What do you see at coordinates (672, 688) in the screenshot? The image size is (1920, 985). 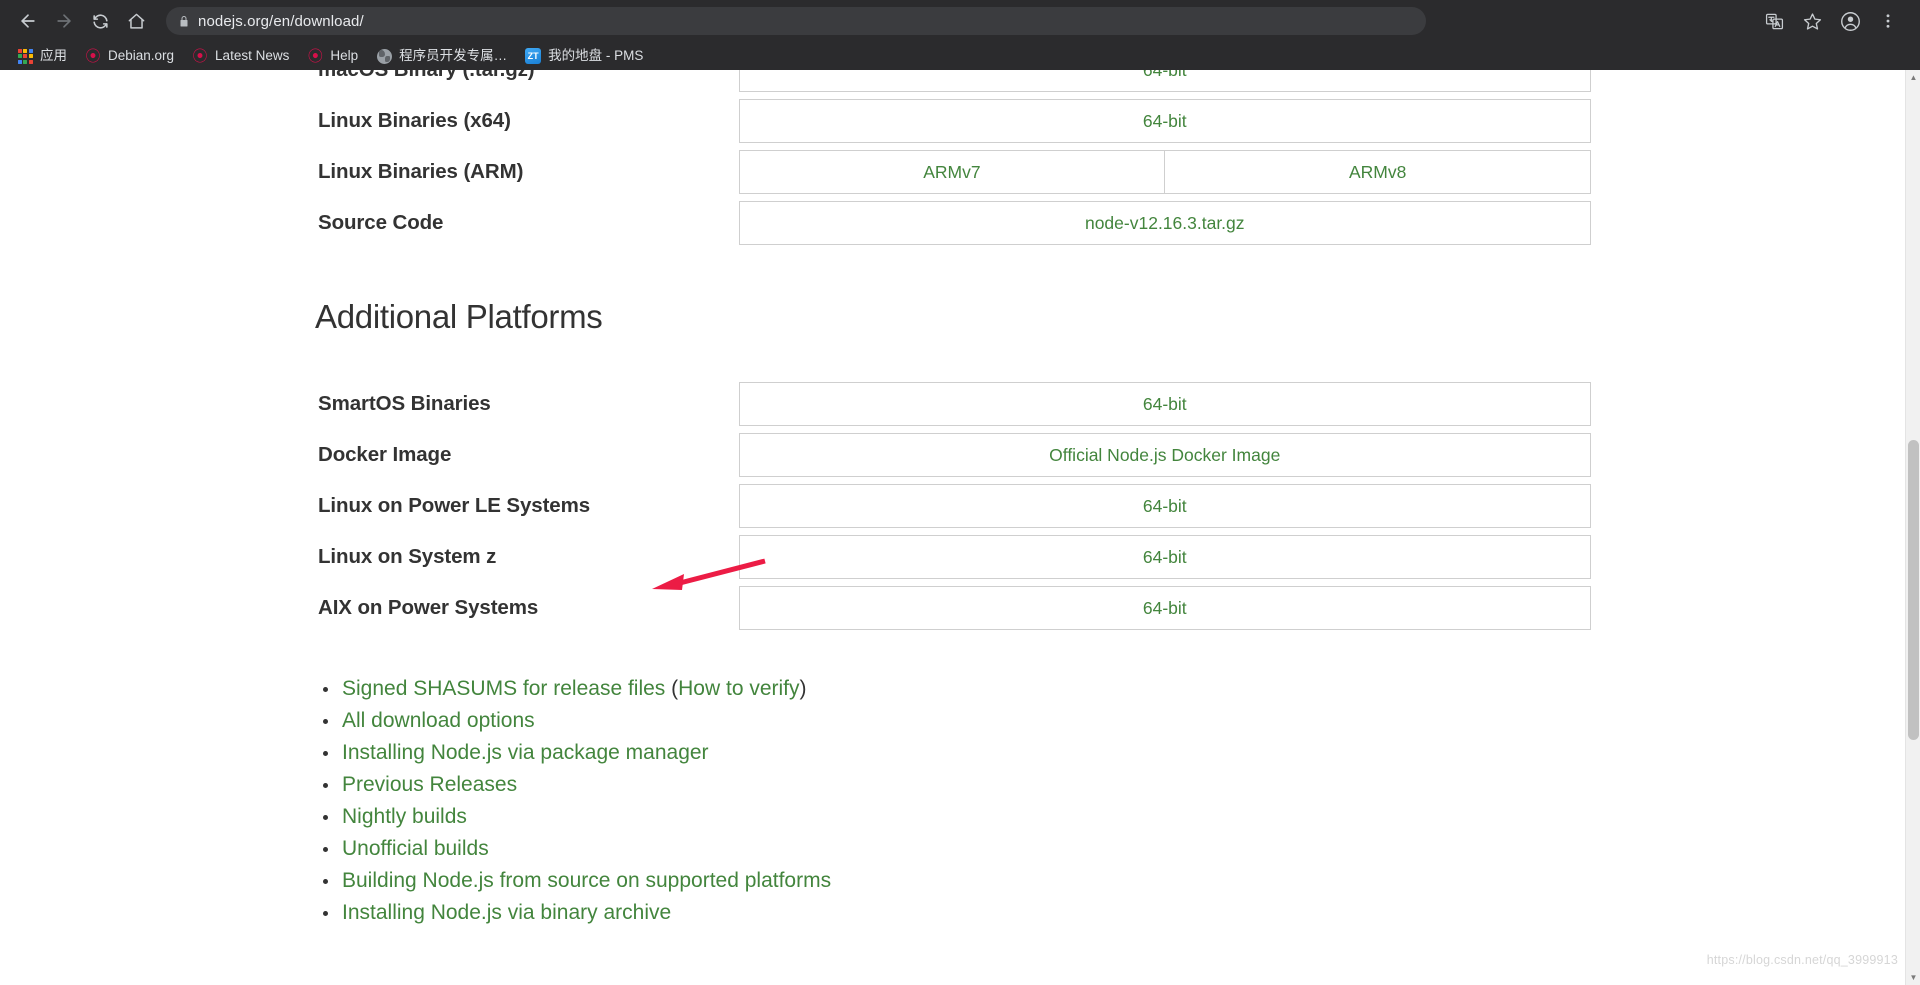 I see `paren-open: (` at bounding box center [672, 688].